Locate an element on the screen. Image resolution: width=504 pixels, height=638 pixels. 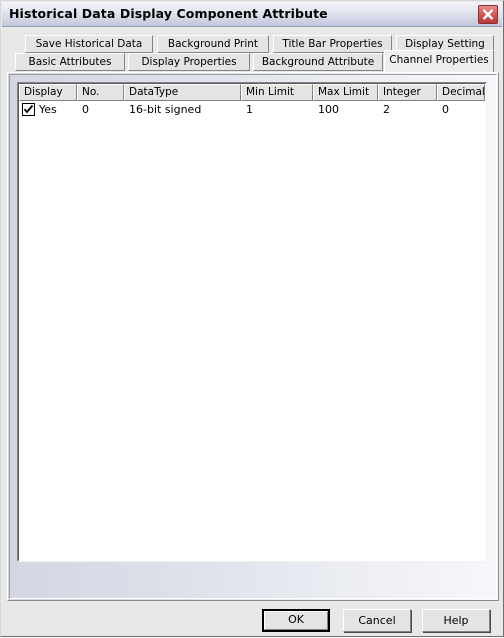
help-button-label: Help is located at coordinates (456, 620).